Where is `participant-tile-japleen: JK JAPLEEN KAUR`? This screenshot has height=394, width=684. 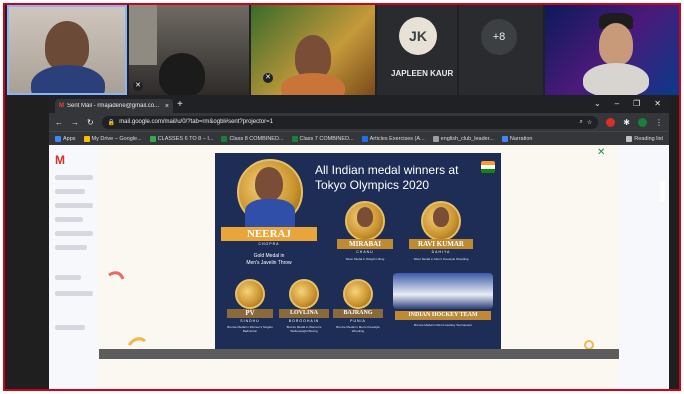
participant-tile-japleen: JK JAPLEEN KAUR is located at coordinates (417, 50).